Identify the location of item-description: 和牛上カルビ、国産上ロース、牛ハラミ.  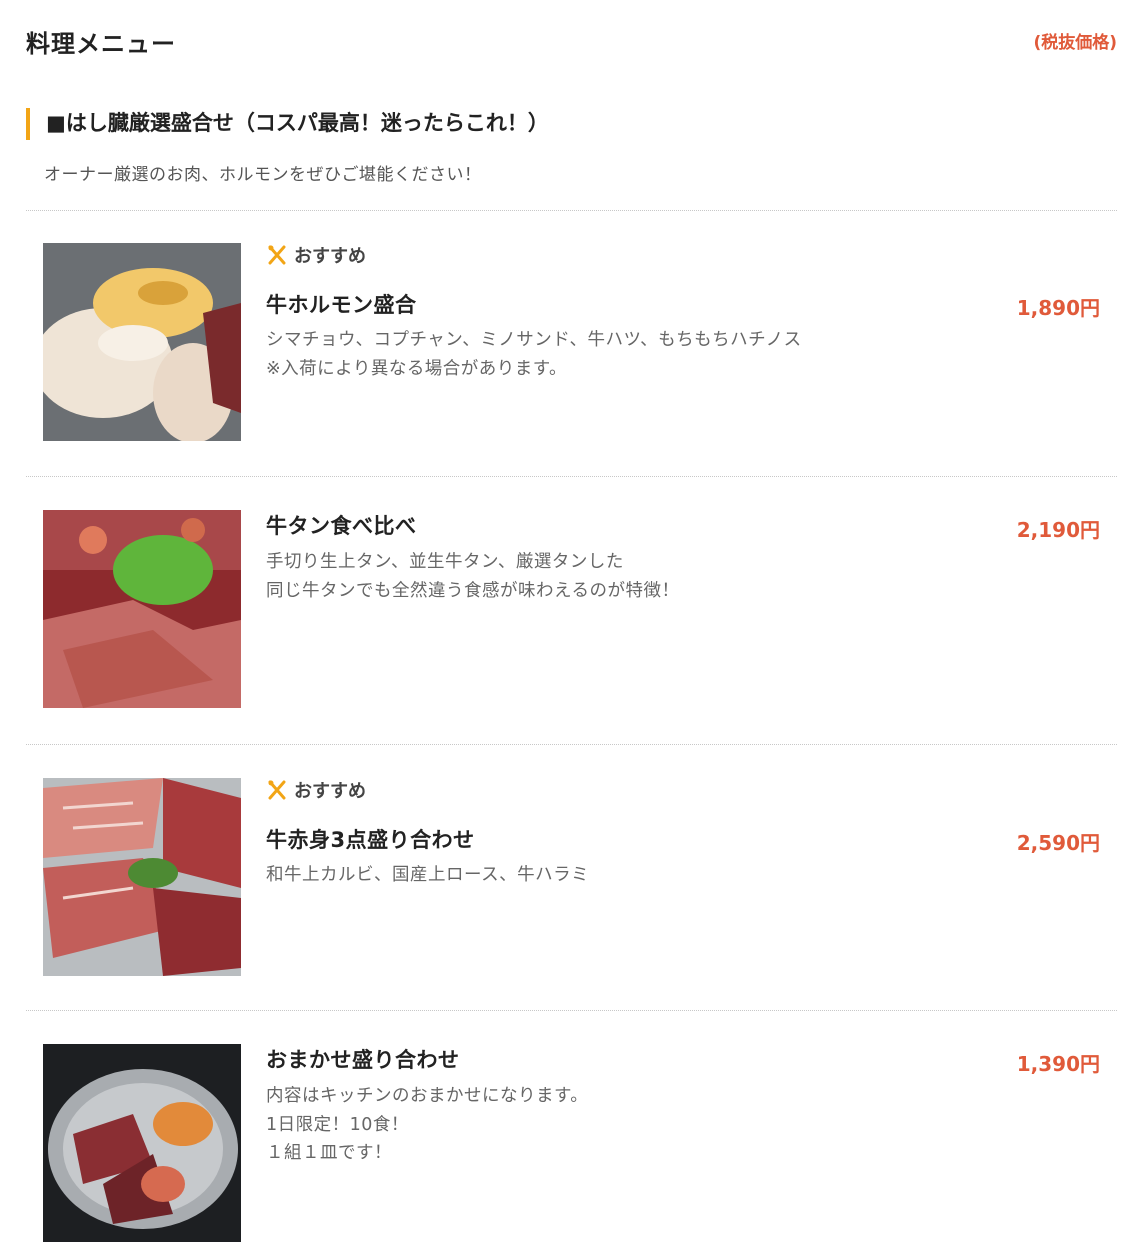
(427, 875).